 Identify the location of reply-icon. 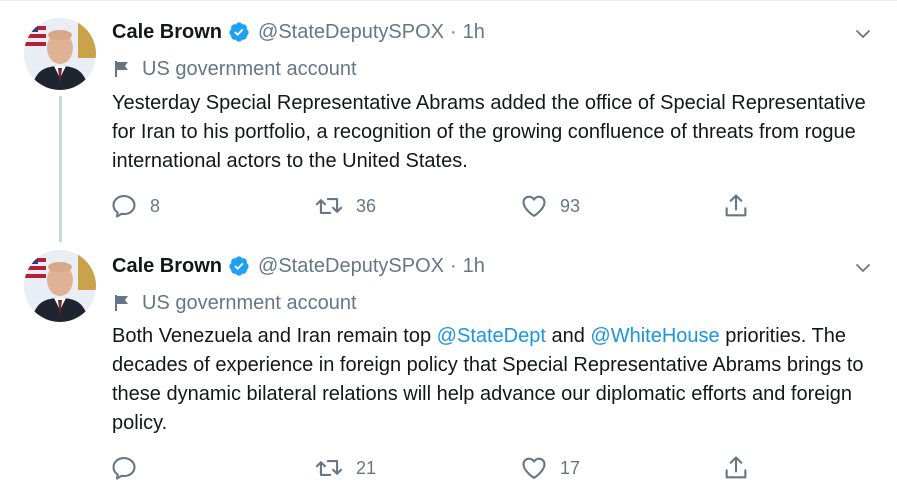
(124, 206).